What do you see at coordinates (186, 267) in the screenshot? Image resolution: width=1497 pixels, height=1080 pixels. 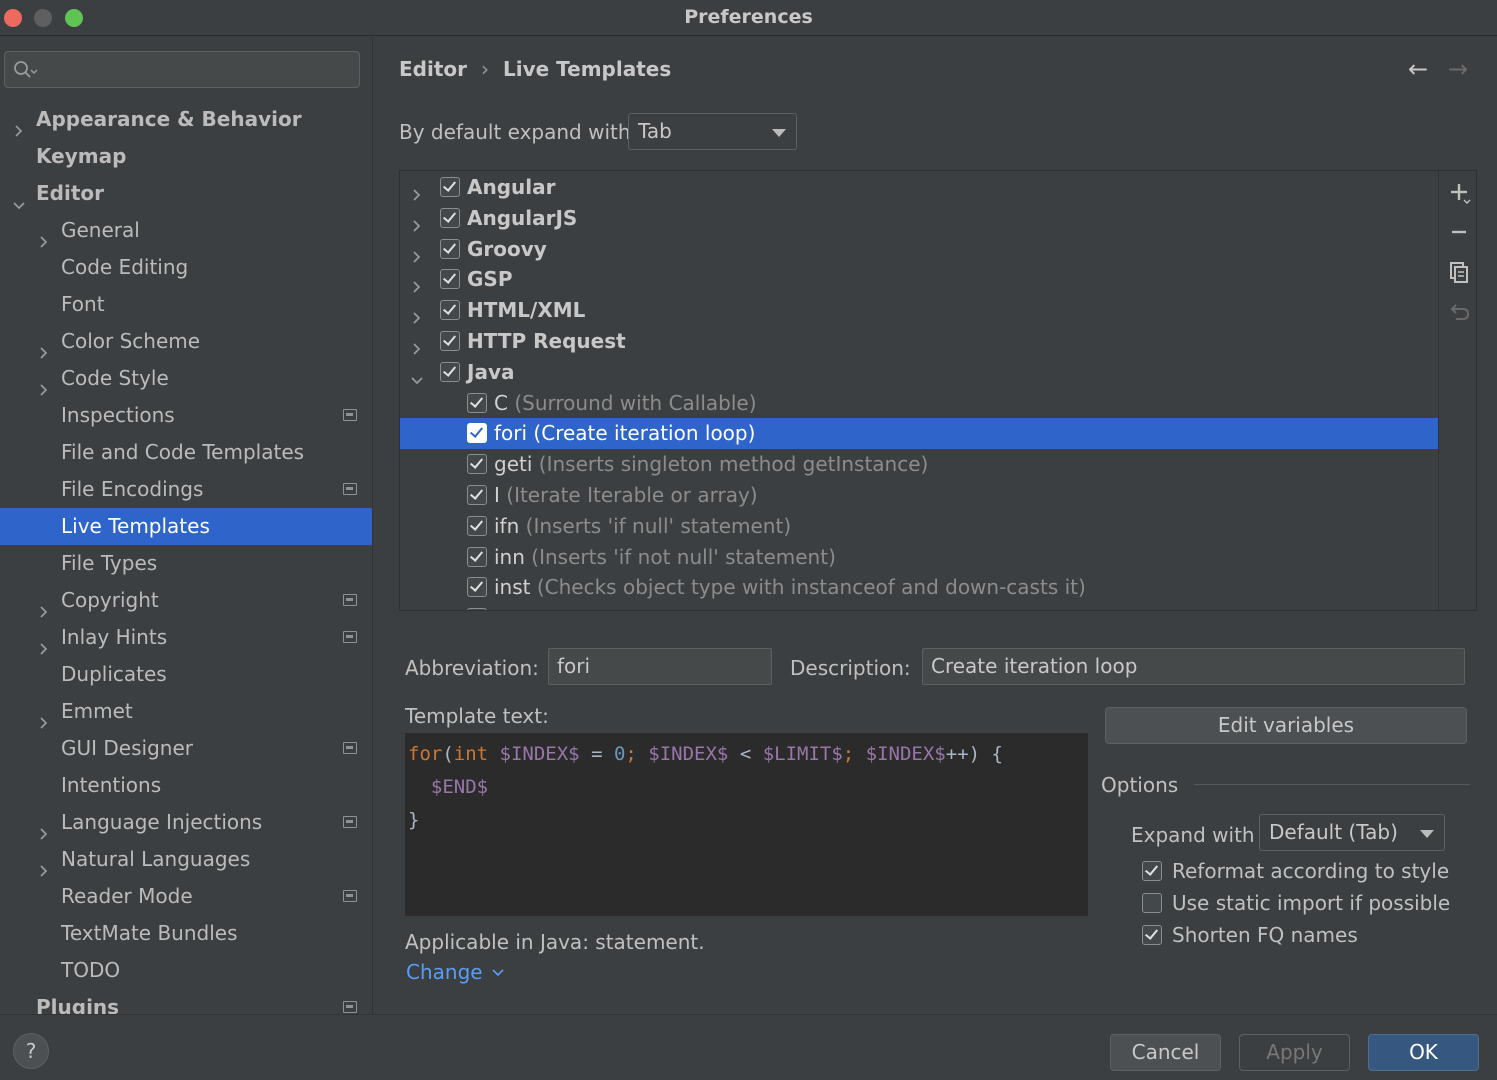 I see `sidebar-item: Code Editing` at bounding box center [186, 267].